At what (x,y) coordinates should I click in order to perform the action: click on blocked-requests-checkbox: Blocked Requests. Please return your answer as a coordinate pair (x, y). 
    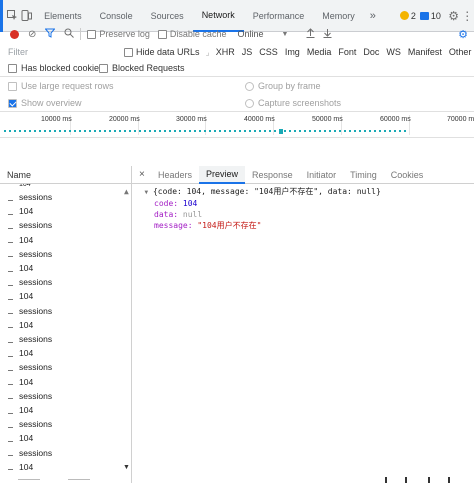
    Looking at the image, I should click on (142, 68).